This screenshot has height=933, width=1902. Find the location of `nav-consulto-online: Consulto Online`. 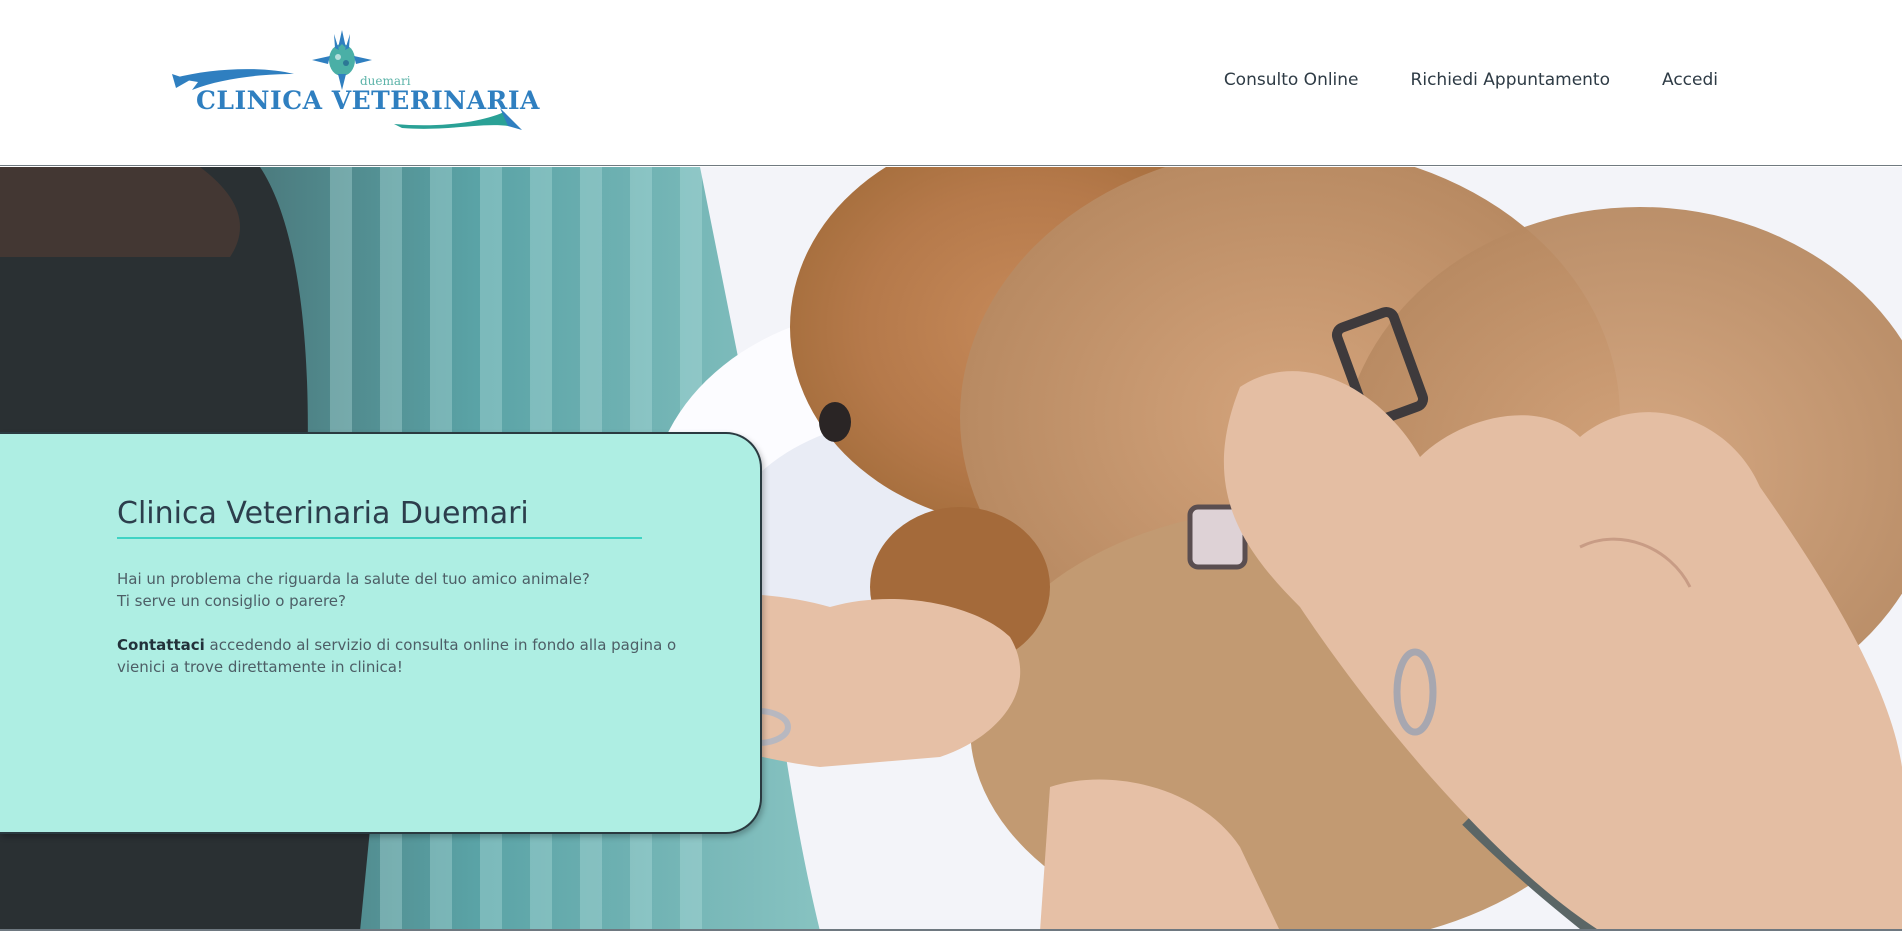

nav-consulto-online: Consulto Online is located at coordinates (1291, 80).